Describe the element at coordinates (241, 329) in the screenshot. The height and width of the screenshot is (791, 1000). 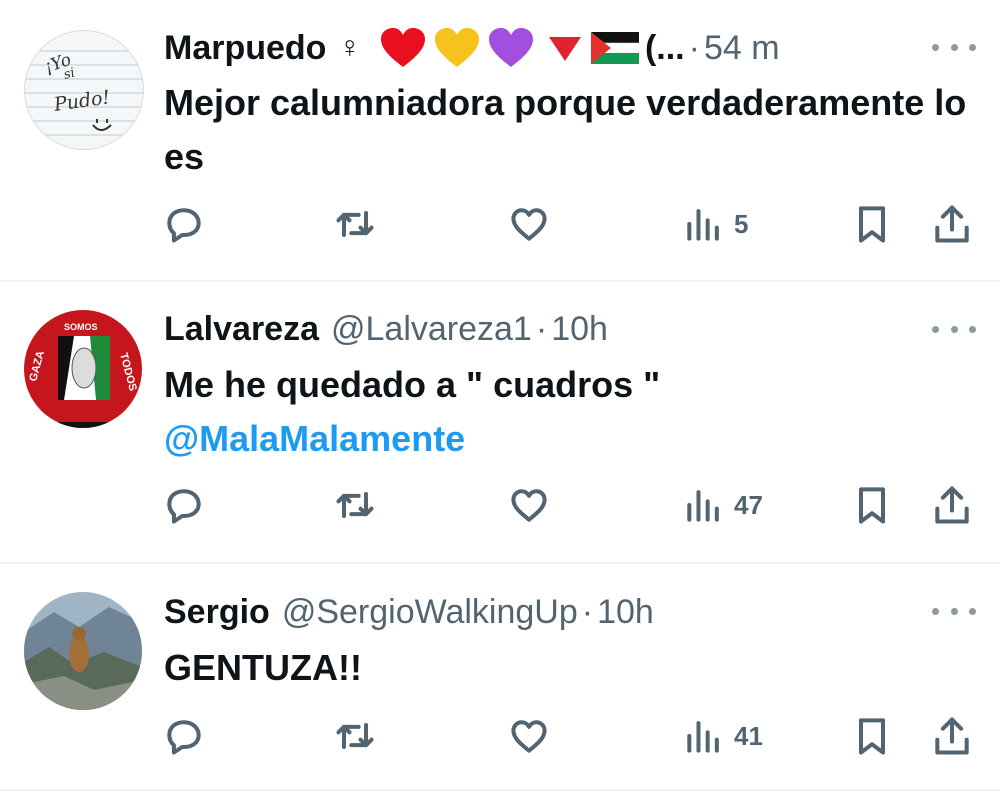
I see `display-name: Lalvareza` at that location.